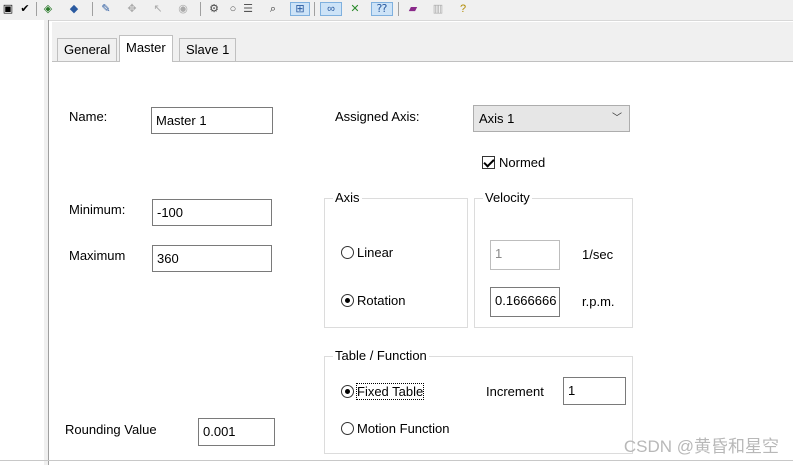  I want to click on edit-icon: ✎, so click(106, 9).